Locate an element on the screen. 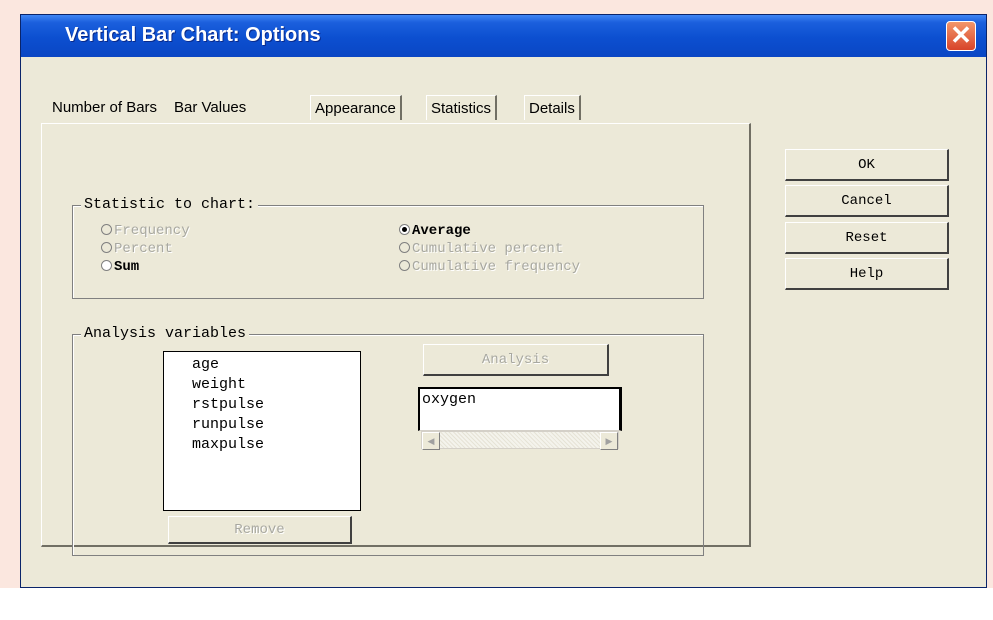 Image resolution: width=993 pixels, height=620 pixels. radio-average: Average is located at coordinates (435, 231).